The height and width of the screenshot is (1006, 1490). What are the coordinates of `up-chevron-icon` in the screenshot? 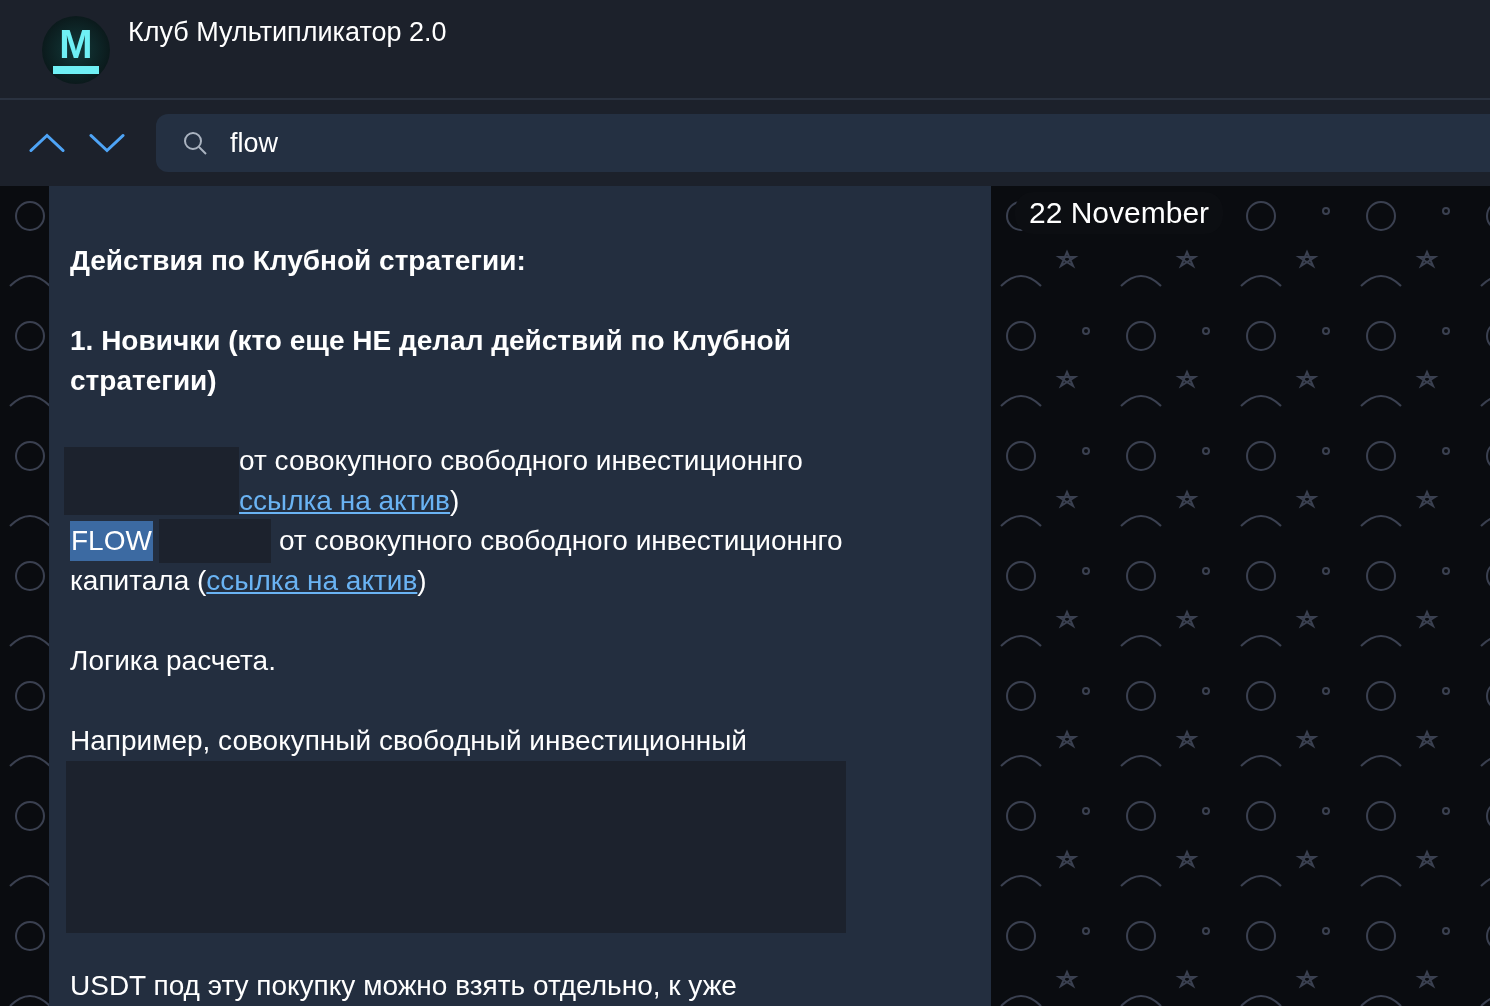 It's located at (47, 143).